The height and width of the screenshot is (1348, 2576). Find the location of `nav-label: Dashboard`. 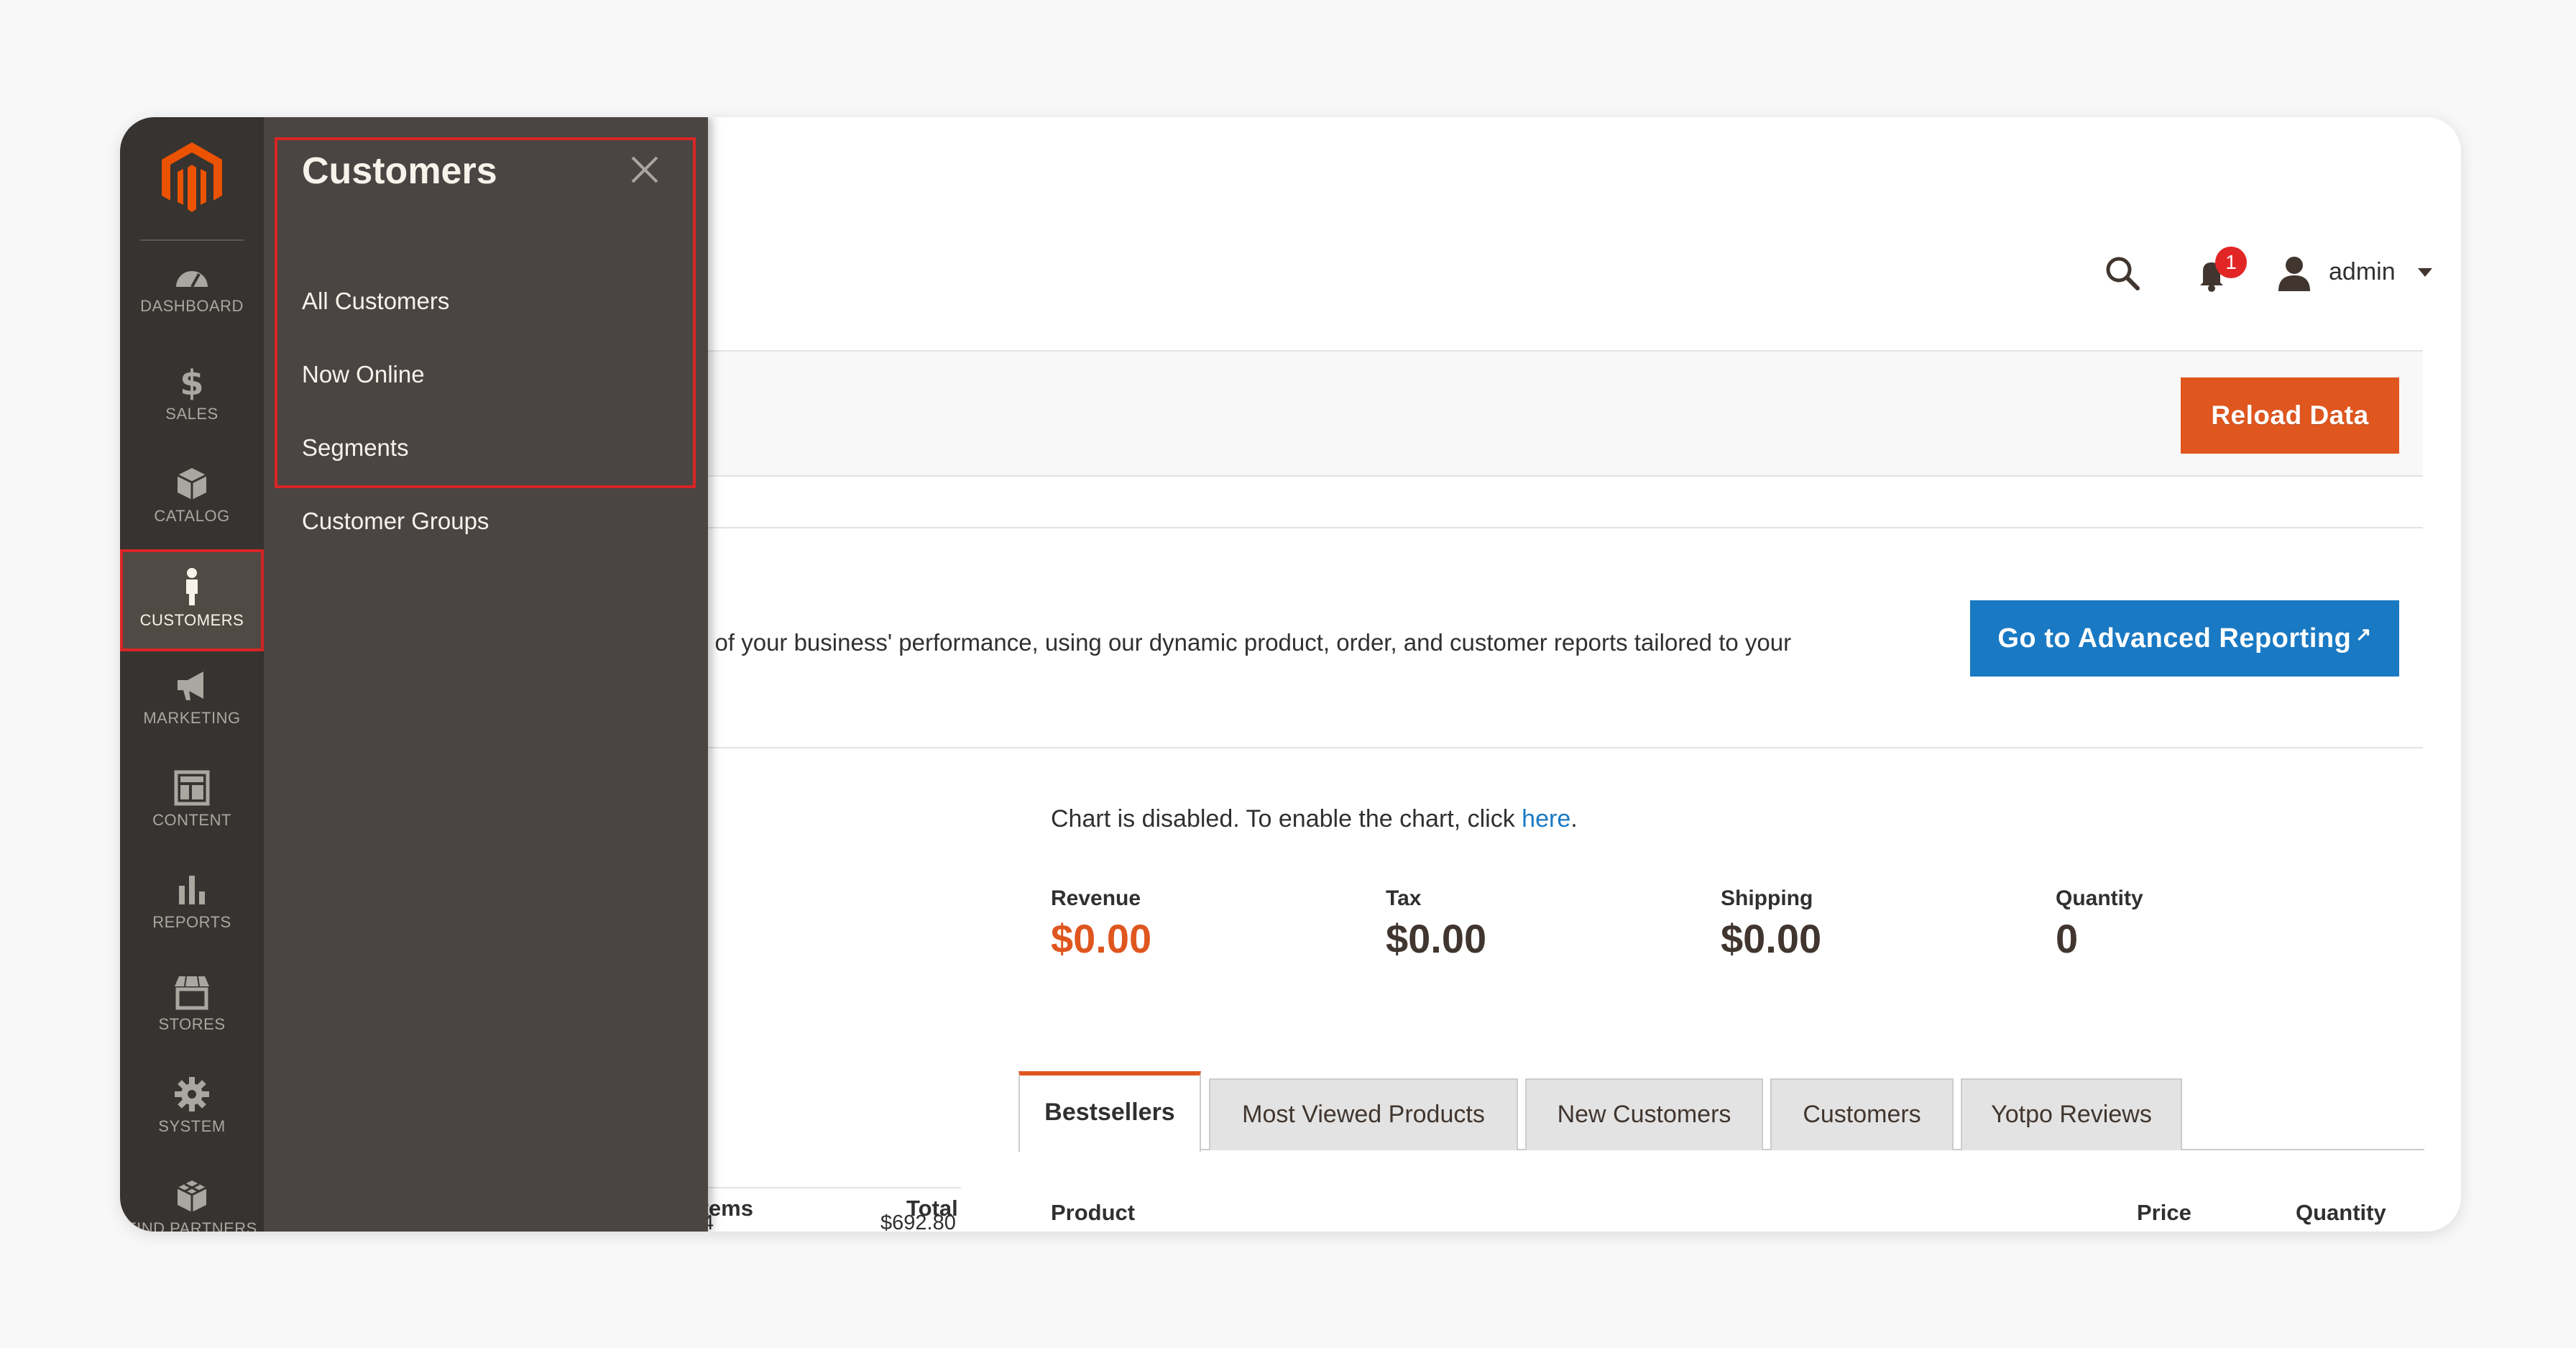

nav-label: Dashboard is located at coordinates (192, 306).